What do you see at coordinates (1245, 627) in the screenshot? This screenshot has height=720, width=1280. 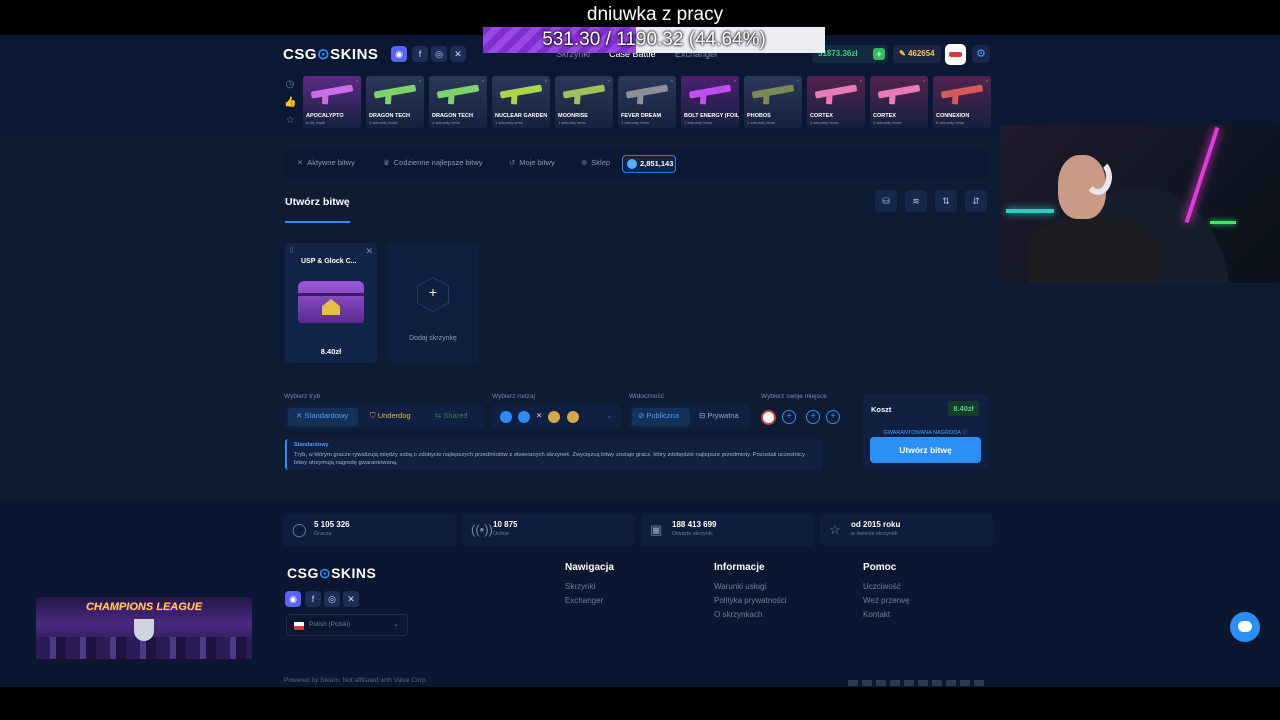 I see `chat-icon` at bounding box center [1245, 627].